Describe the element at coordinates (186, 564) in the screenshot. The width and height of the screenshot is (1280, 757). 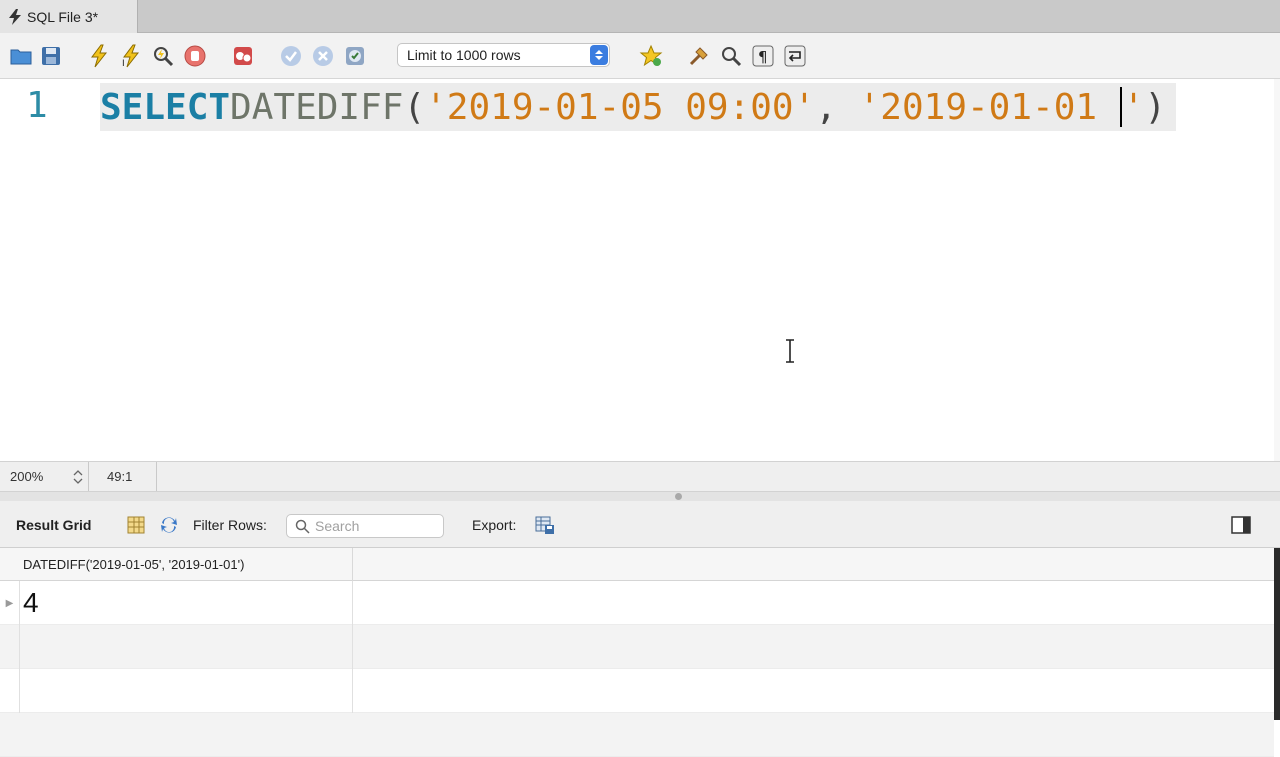
I see `column-header: DATEDIFF('2019-01-05', '2019-01-01')` at that location.